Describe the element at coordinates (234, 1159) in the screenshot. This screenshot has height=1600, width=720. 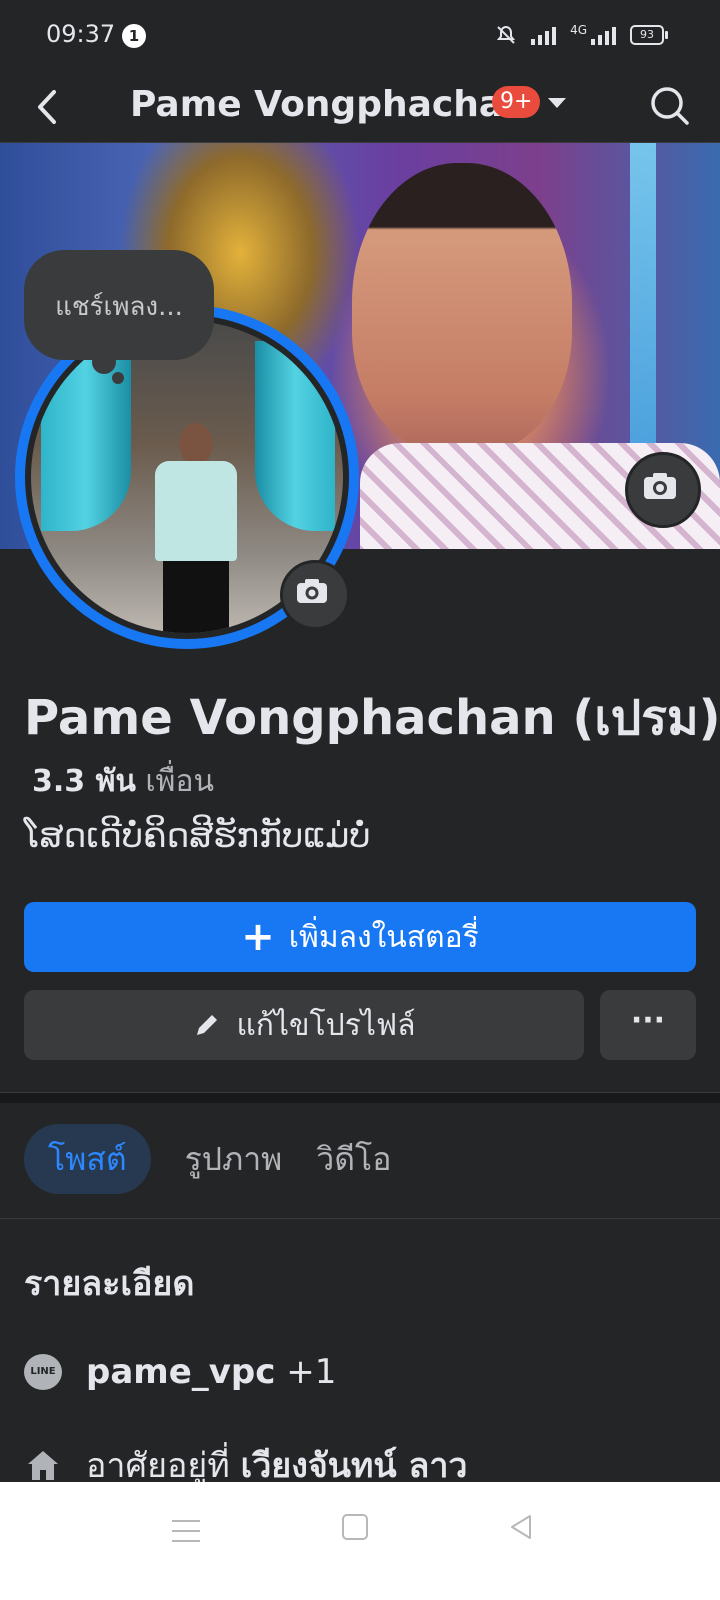
I see `tab-photos: รูปภาพ` at that location.